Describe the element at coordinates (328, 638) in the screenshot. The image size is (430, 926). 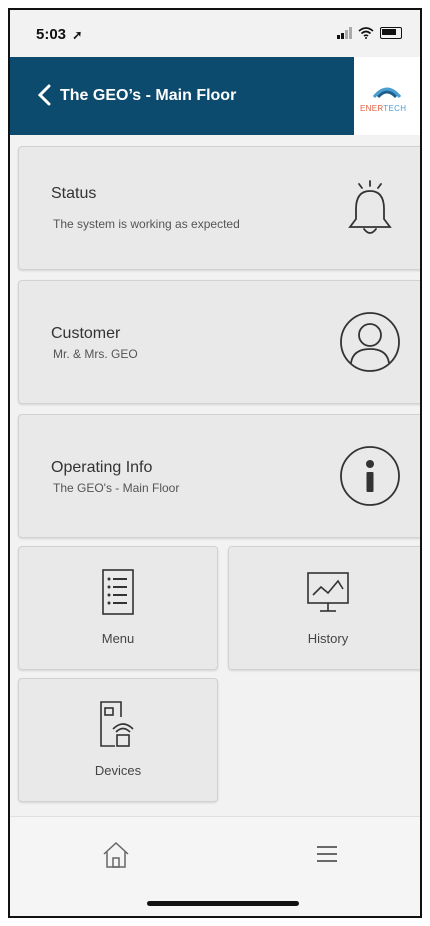
I see `history-label: History` at that location.